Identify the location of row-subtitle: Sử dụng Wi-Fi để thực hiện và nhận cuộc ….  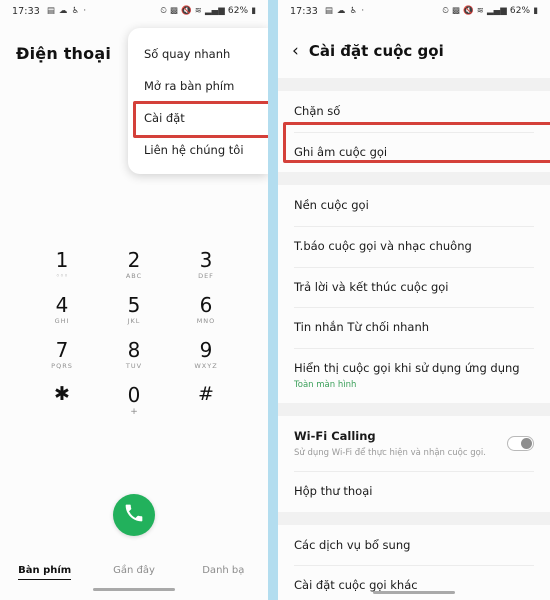
(390, 452).